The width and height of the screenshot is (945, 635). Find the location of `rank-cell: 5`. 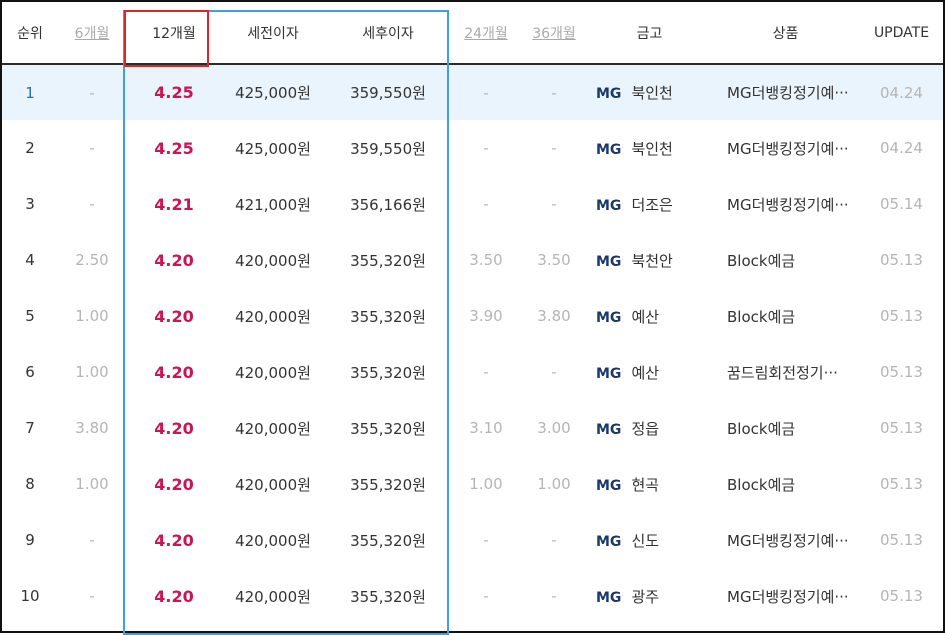

rank-cell: 5 is located at coordinates (30, 316).